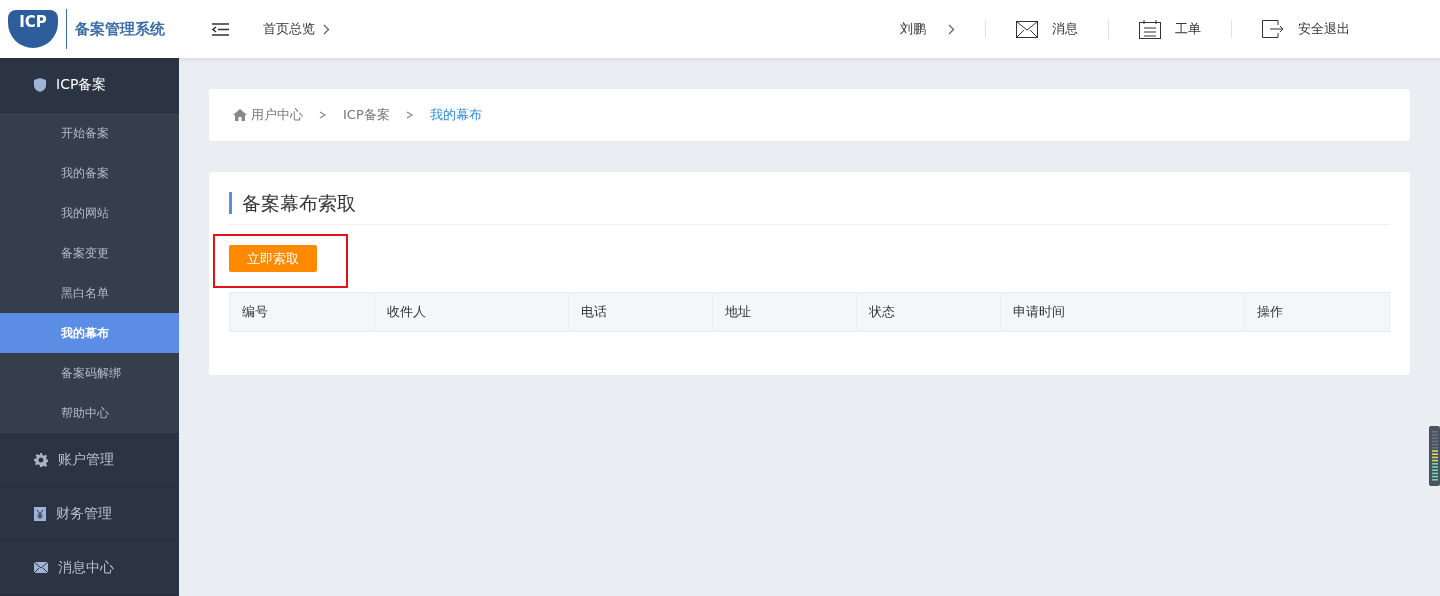 Image resolution: width=1440 pixels, height=596 pixels. I want to click on sidebar-item: 备案码解绑, so click(89, 373).